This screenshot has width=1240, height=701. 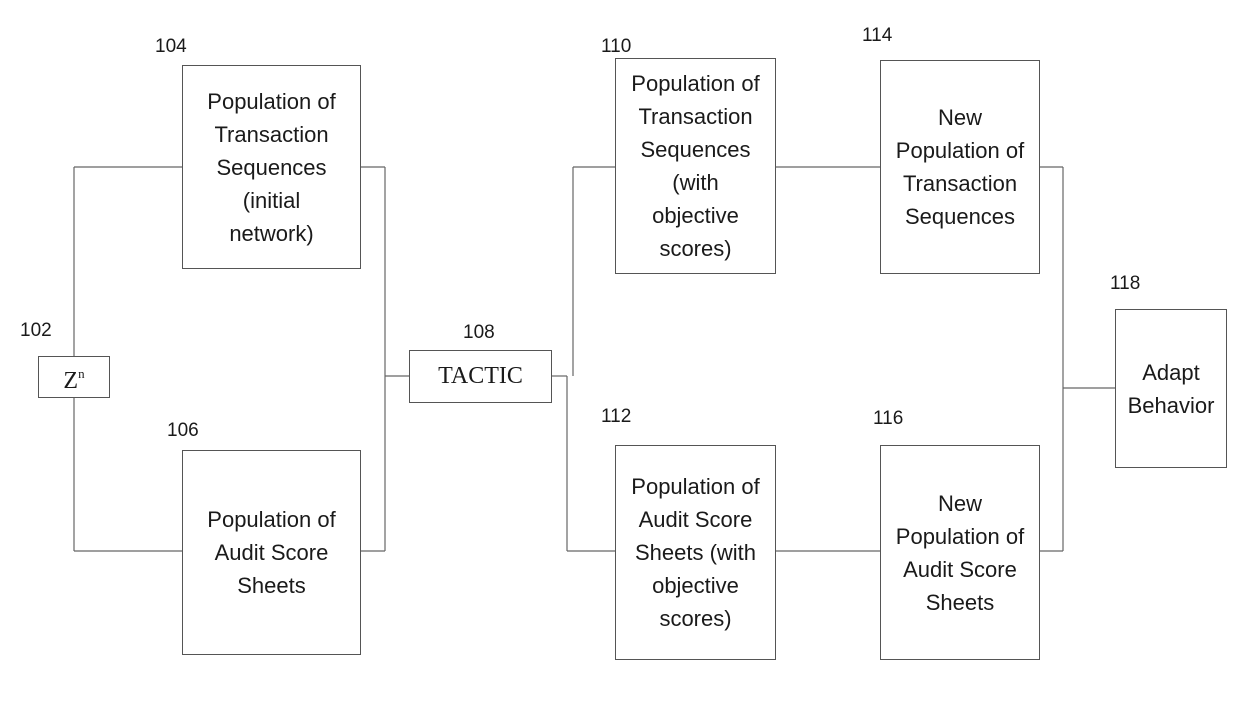 I want to click on tactic-label: TACTIC, so click(x=480, y=376).